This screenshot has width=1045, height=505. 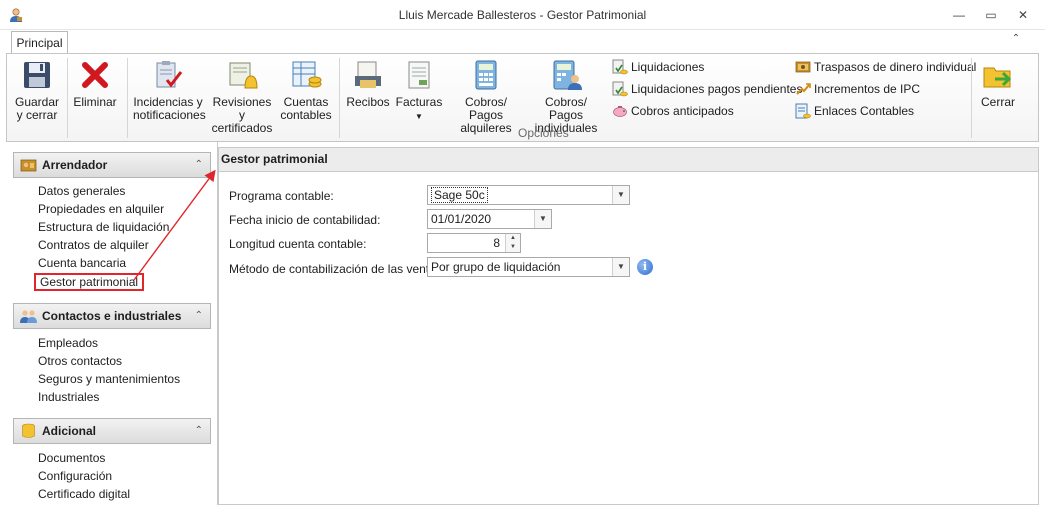 What do you see at coordinates (419, 116) in the screenshot?
I see `facturas-dropdown-icon: ▼` at bounding box center [419, 116].